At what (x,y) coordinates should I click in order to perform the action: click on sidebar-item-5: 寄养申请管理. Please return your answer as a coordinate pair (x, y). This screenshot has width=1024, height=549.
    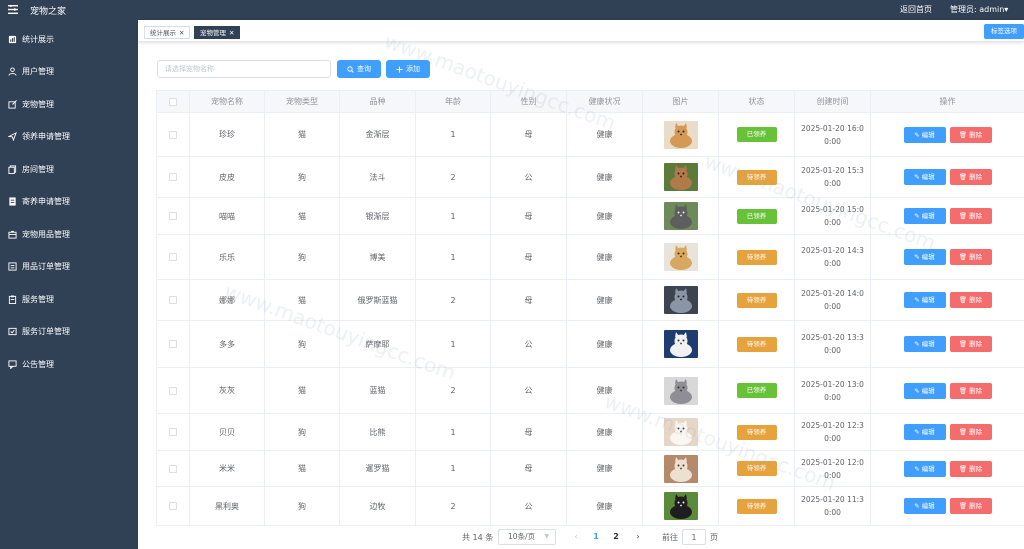
    Looking at the image, I should click on (69, 202).